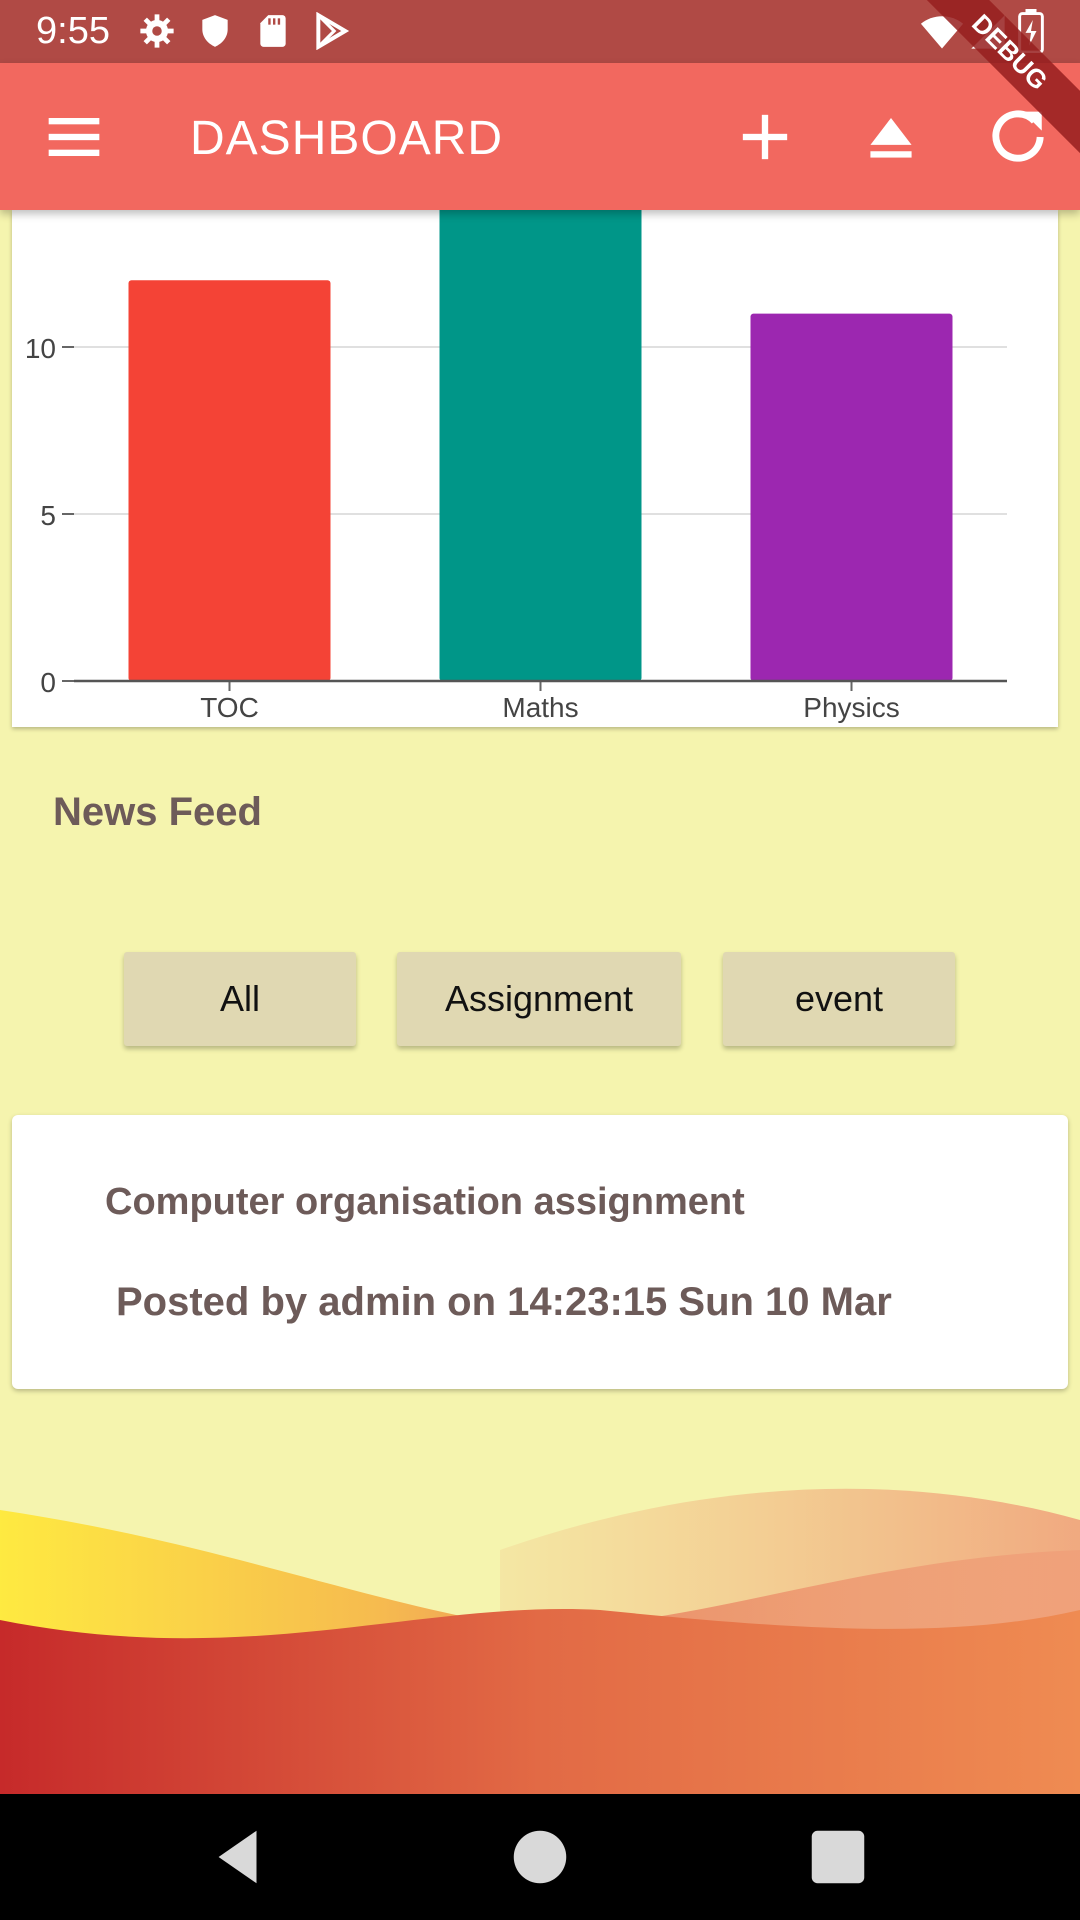 This screenshot has width=1080, height=1920. I want to click on settings-icon, so click(157, 31).